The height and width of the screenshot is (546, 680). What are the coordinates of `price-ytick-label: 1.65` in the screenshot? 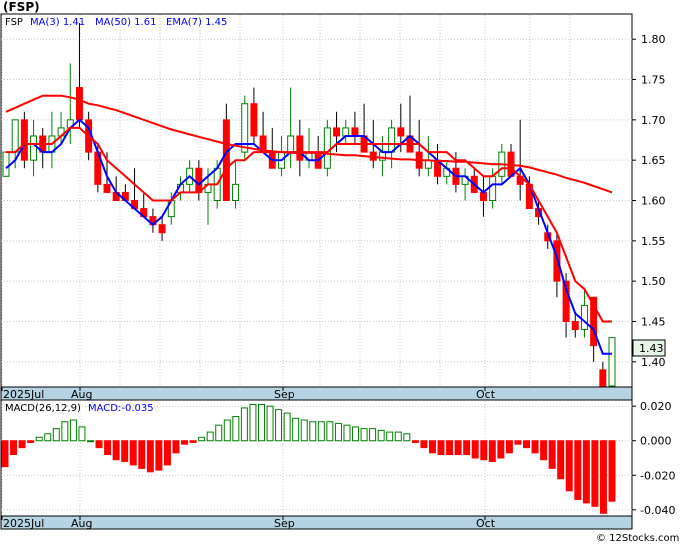 It's located at (653, 160).